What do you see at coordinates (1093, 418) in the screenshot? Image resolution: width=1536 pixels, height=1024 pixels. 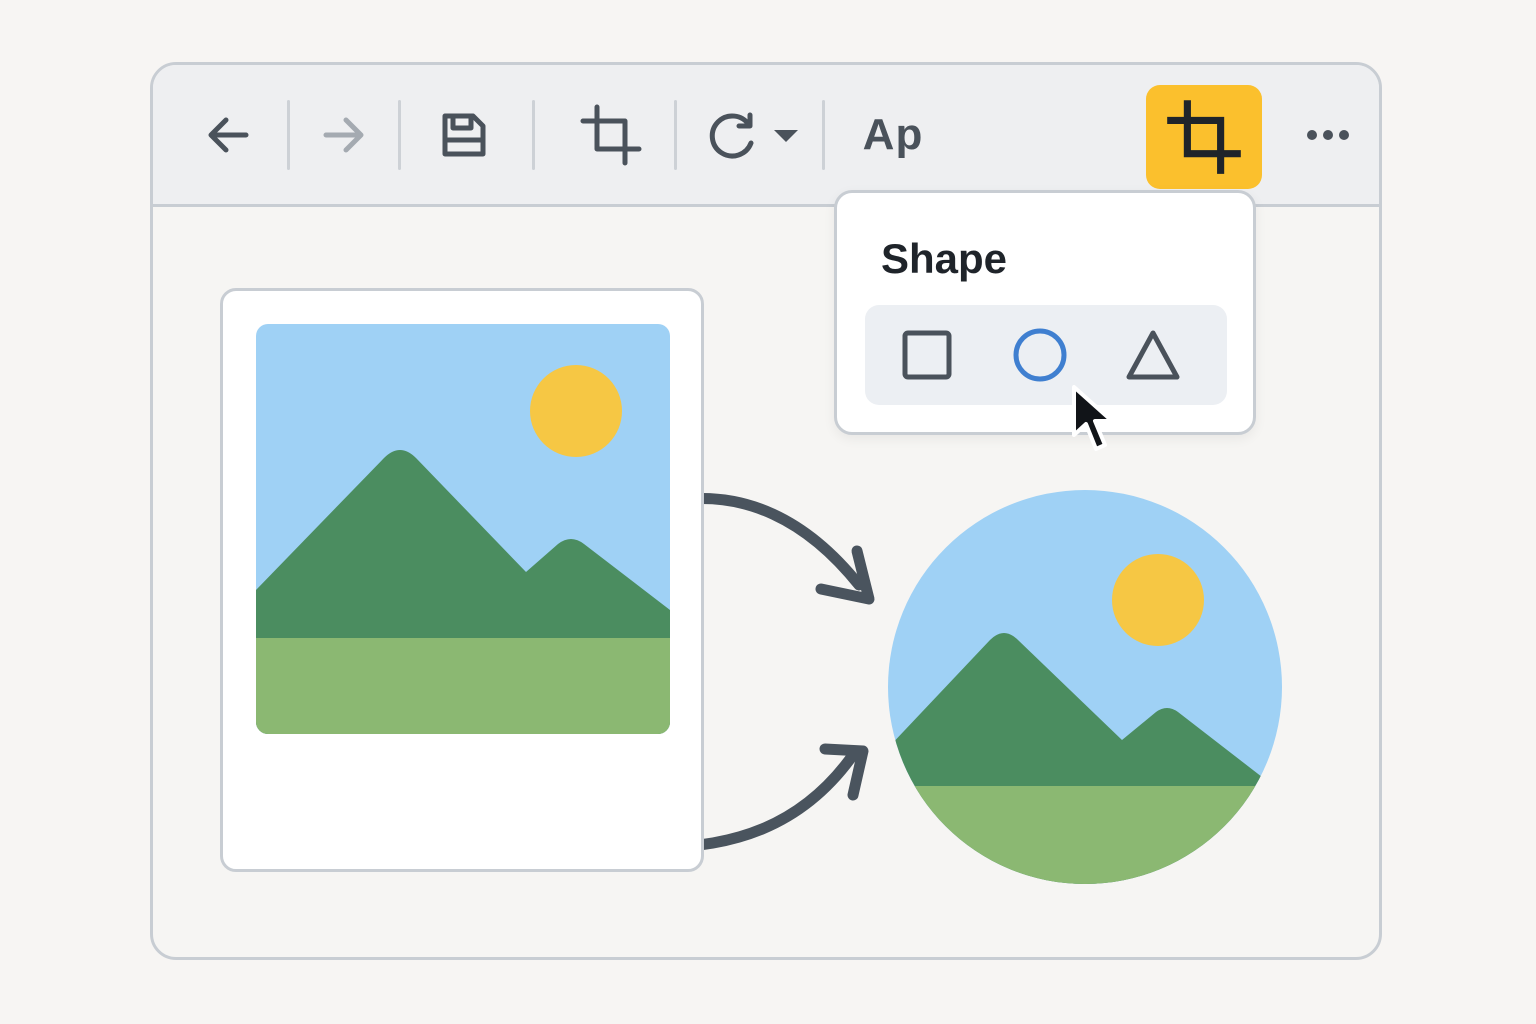 I see `mouse-cursor-icon` at bounding box center [1093, 418].